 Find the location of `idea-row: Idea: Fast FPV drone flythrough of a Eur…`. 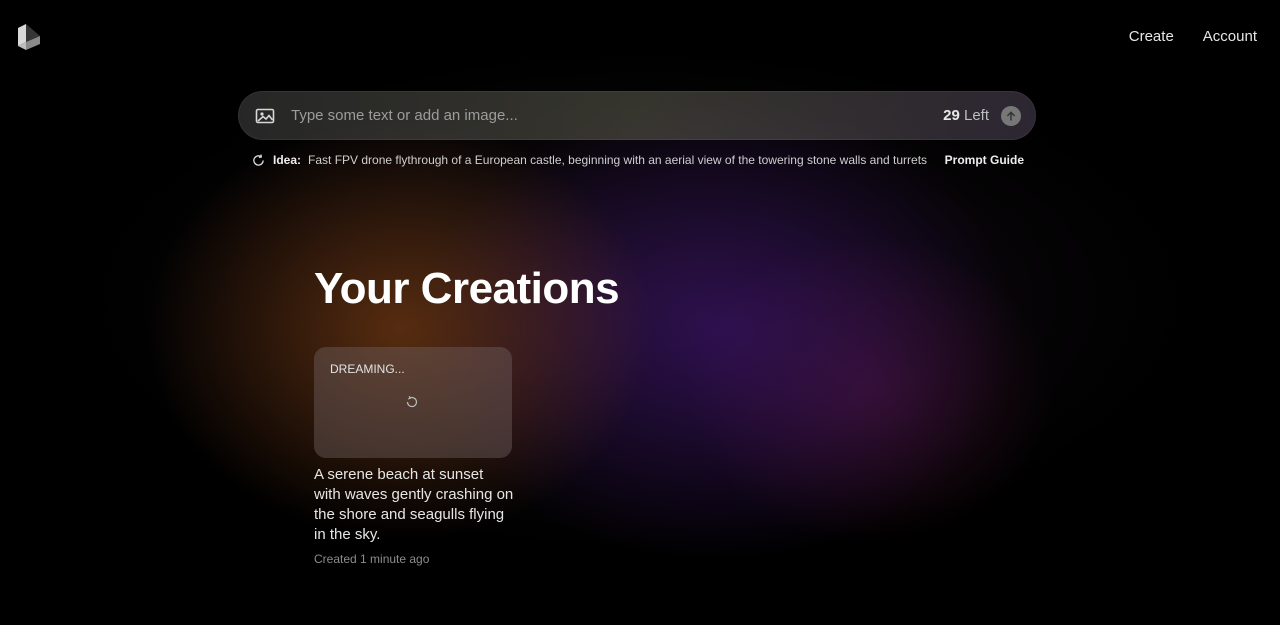

idea-row: Idea: Fast FPV drone flythrough of a Eur… is located at coordinates (638, 160).